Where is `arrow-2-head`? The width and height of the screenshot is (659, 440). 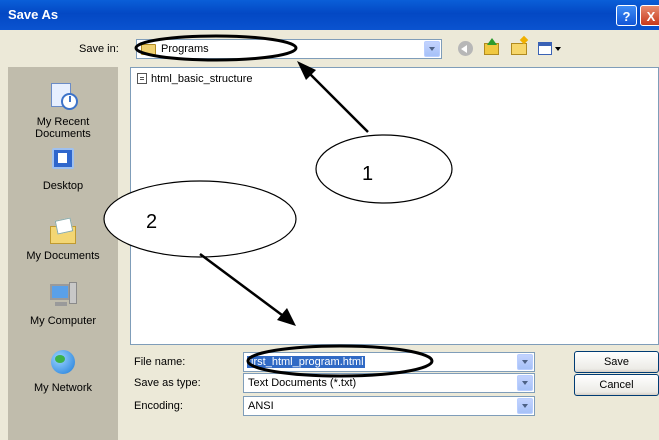 arrow-2-head is located at coordinates (286, 317).